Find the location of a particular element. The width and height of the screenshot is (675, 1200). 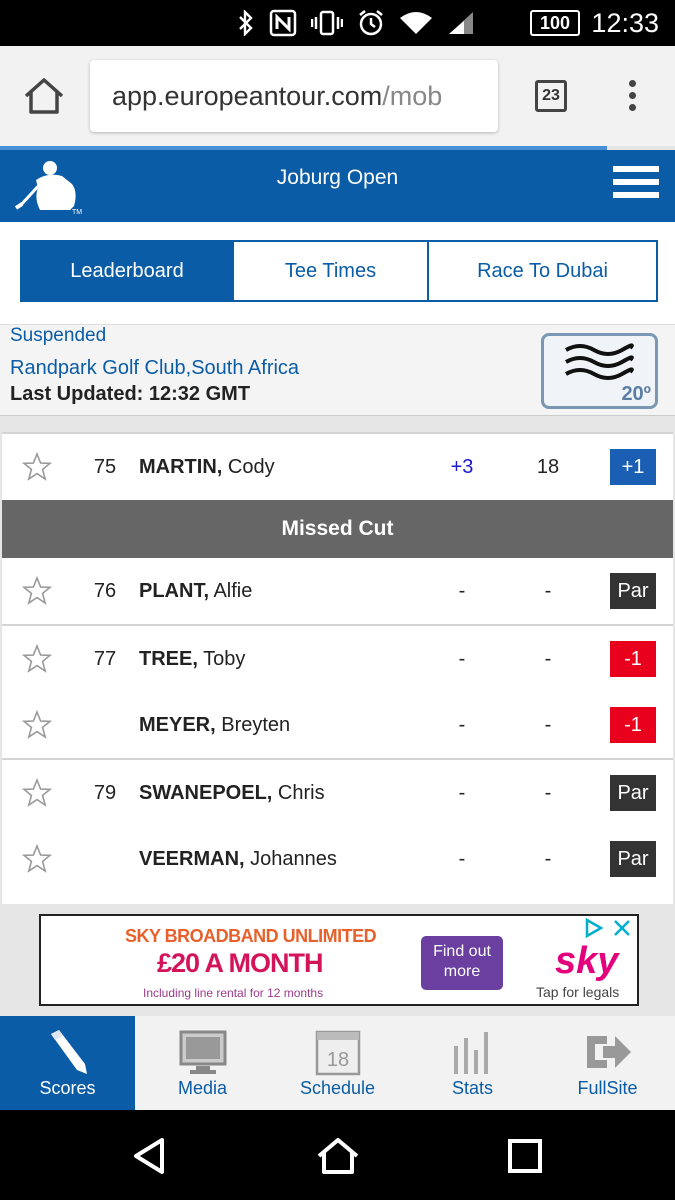

home-icon is located at coordinates (44, 96).